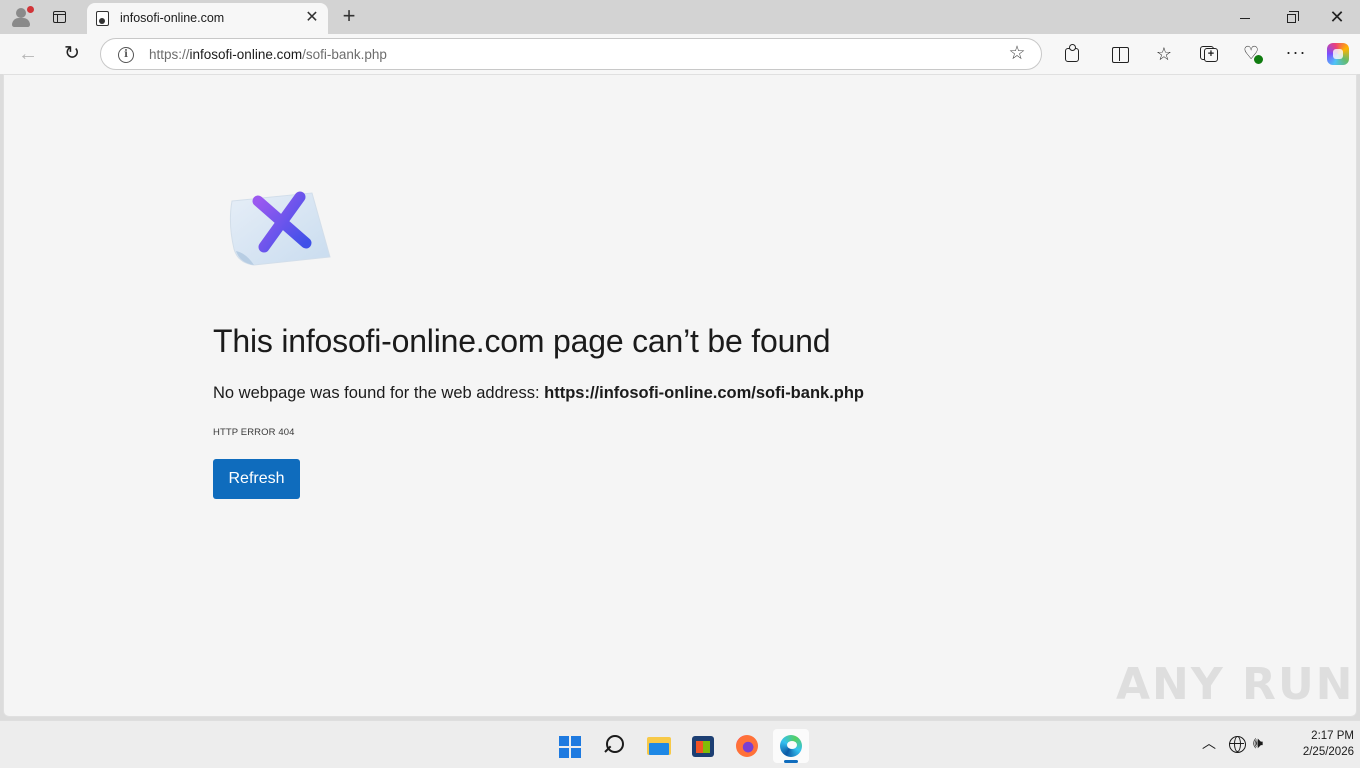 The image size is (1360, 768). I want to click on favorite-star-icon: ☆, so click(1017, 54).